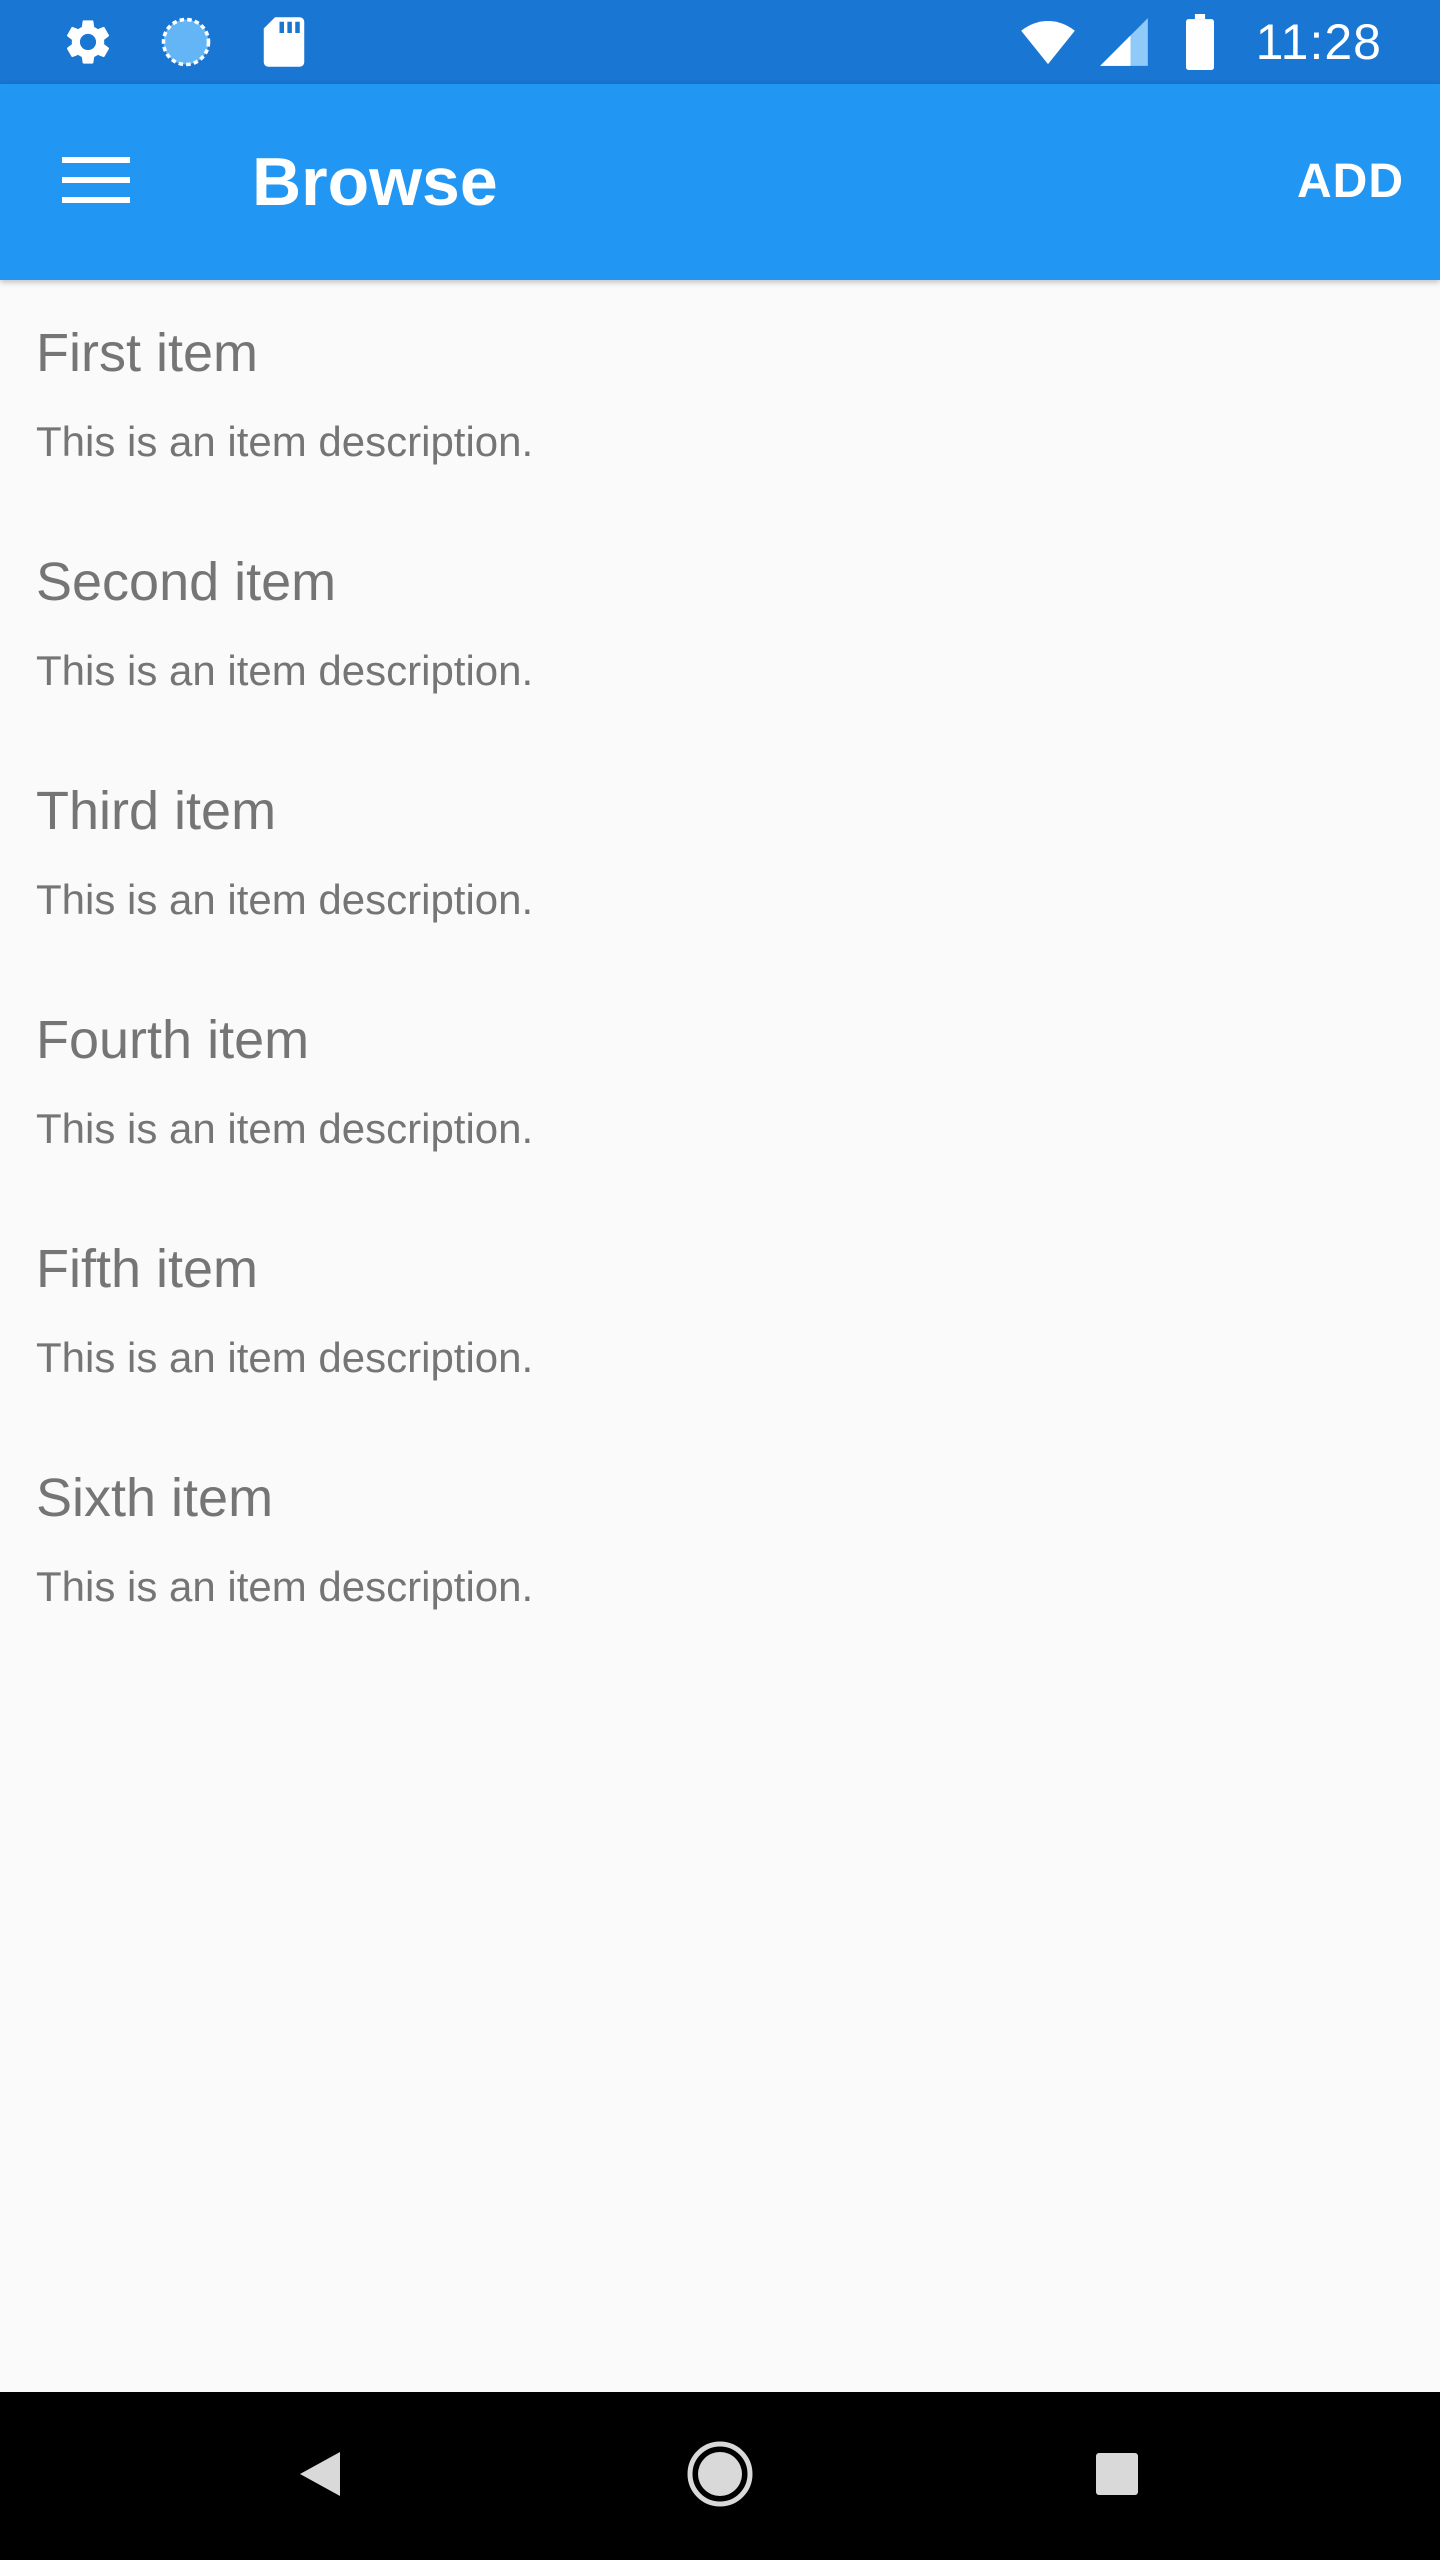 The width and height of the screenshot is (1440, 2560). I want to click on back-button, so click(320, 2476).